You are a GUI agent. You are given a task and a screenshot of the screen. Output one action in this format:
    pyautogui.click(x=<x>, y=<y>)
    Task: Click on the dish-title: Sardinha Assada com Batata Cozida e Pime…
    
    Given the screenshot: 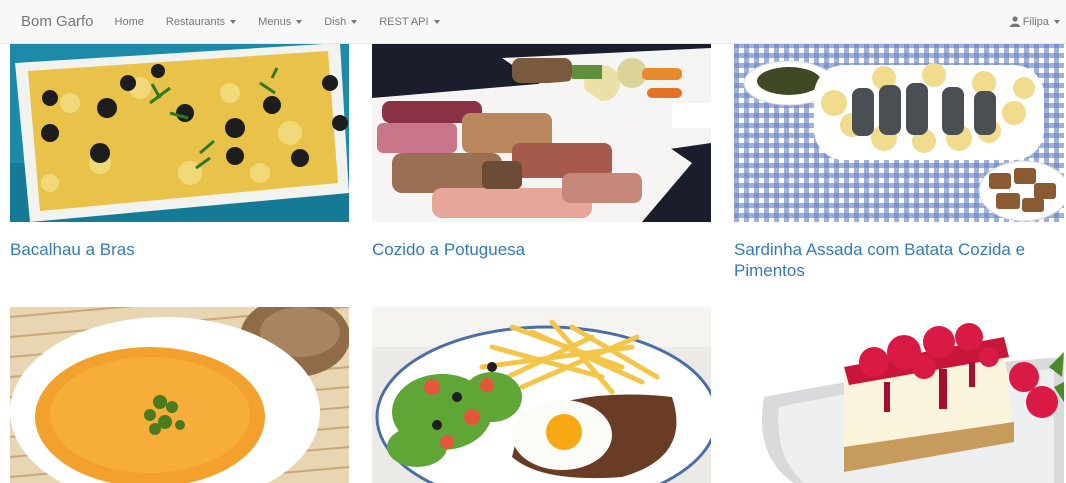 What is the action you would take?
    pyautogui.click(x=899, y=260)
    